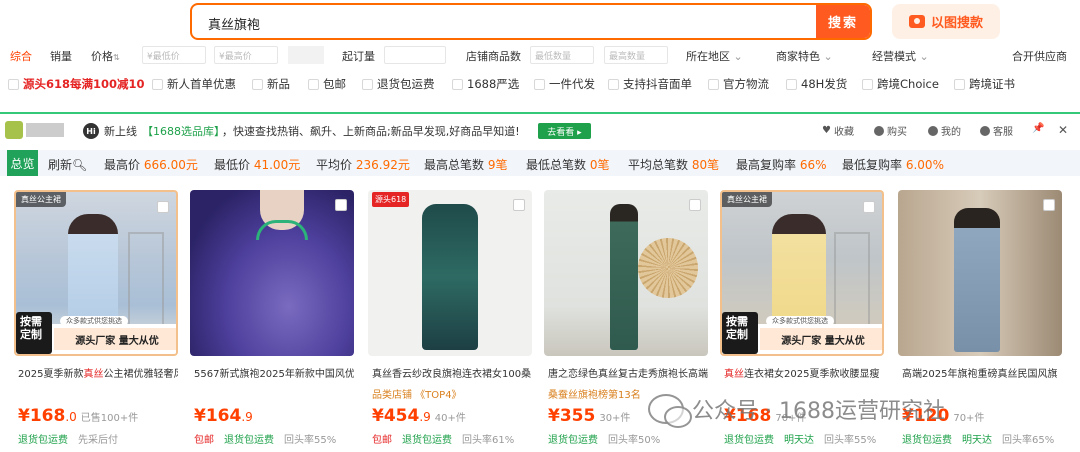  What do you see at coordinates (816, 84) in the screenshot?
I see `option-checkbox: 48H发货` at bounding box center [816, 84].